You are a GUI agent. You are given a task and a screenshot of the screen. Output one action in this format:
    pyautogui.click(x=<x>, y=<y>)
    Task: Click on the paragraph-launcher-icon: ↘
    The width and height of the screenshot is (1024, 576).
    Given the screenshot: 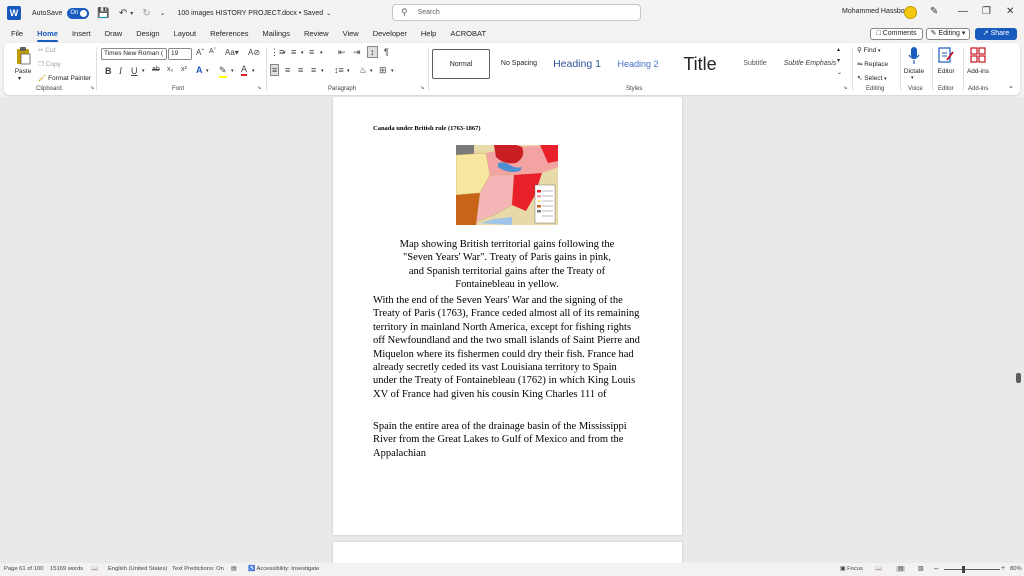 What is the action you would take?
    pyautogui.click(x=422, y=88)
    